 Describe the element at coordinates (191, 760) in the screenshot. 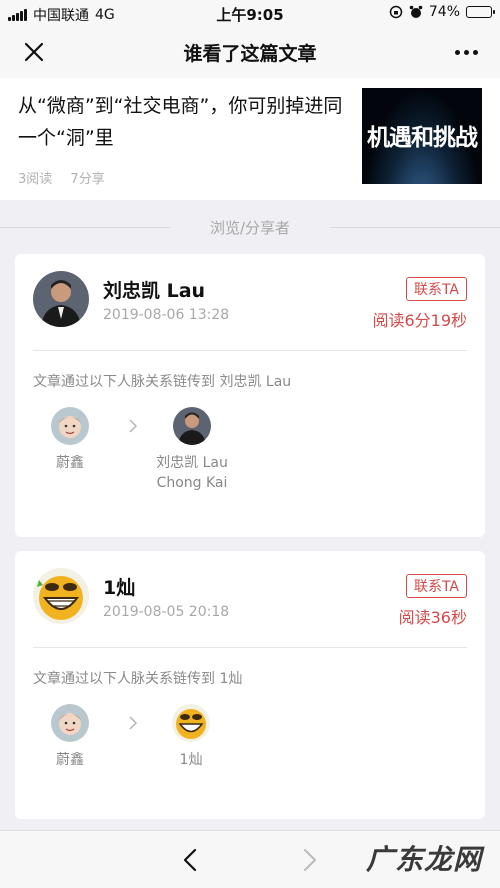

I see `chain-node-name: 1灿` at that location.